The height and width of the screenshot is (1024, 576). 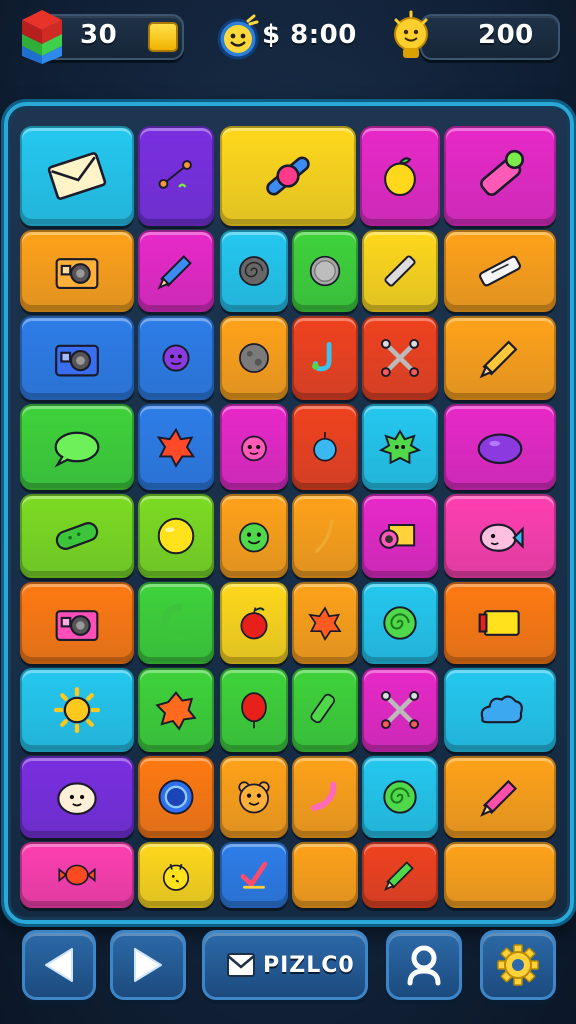 I want to click on tile-pickle, so click(x=77, y=536).